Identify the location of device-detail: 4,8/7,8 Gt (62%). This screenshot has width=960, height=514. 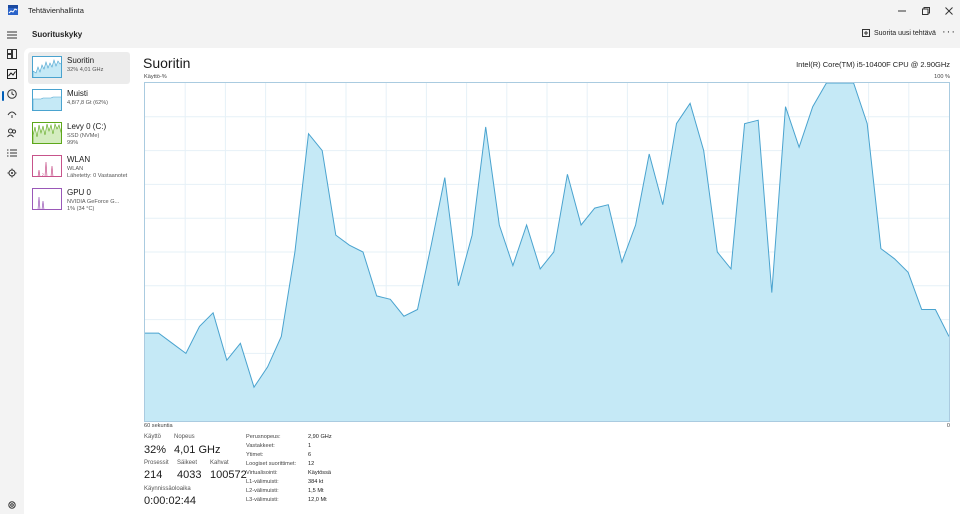
(88, 103).